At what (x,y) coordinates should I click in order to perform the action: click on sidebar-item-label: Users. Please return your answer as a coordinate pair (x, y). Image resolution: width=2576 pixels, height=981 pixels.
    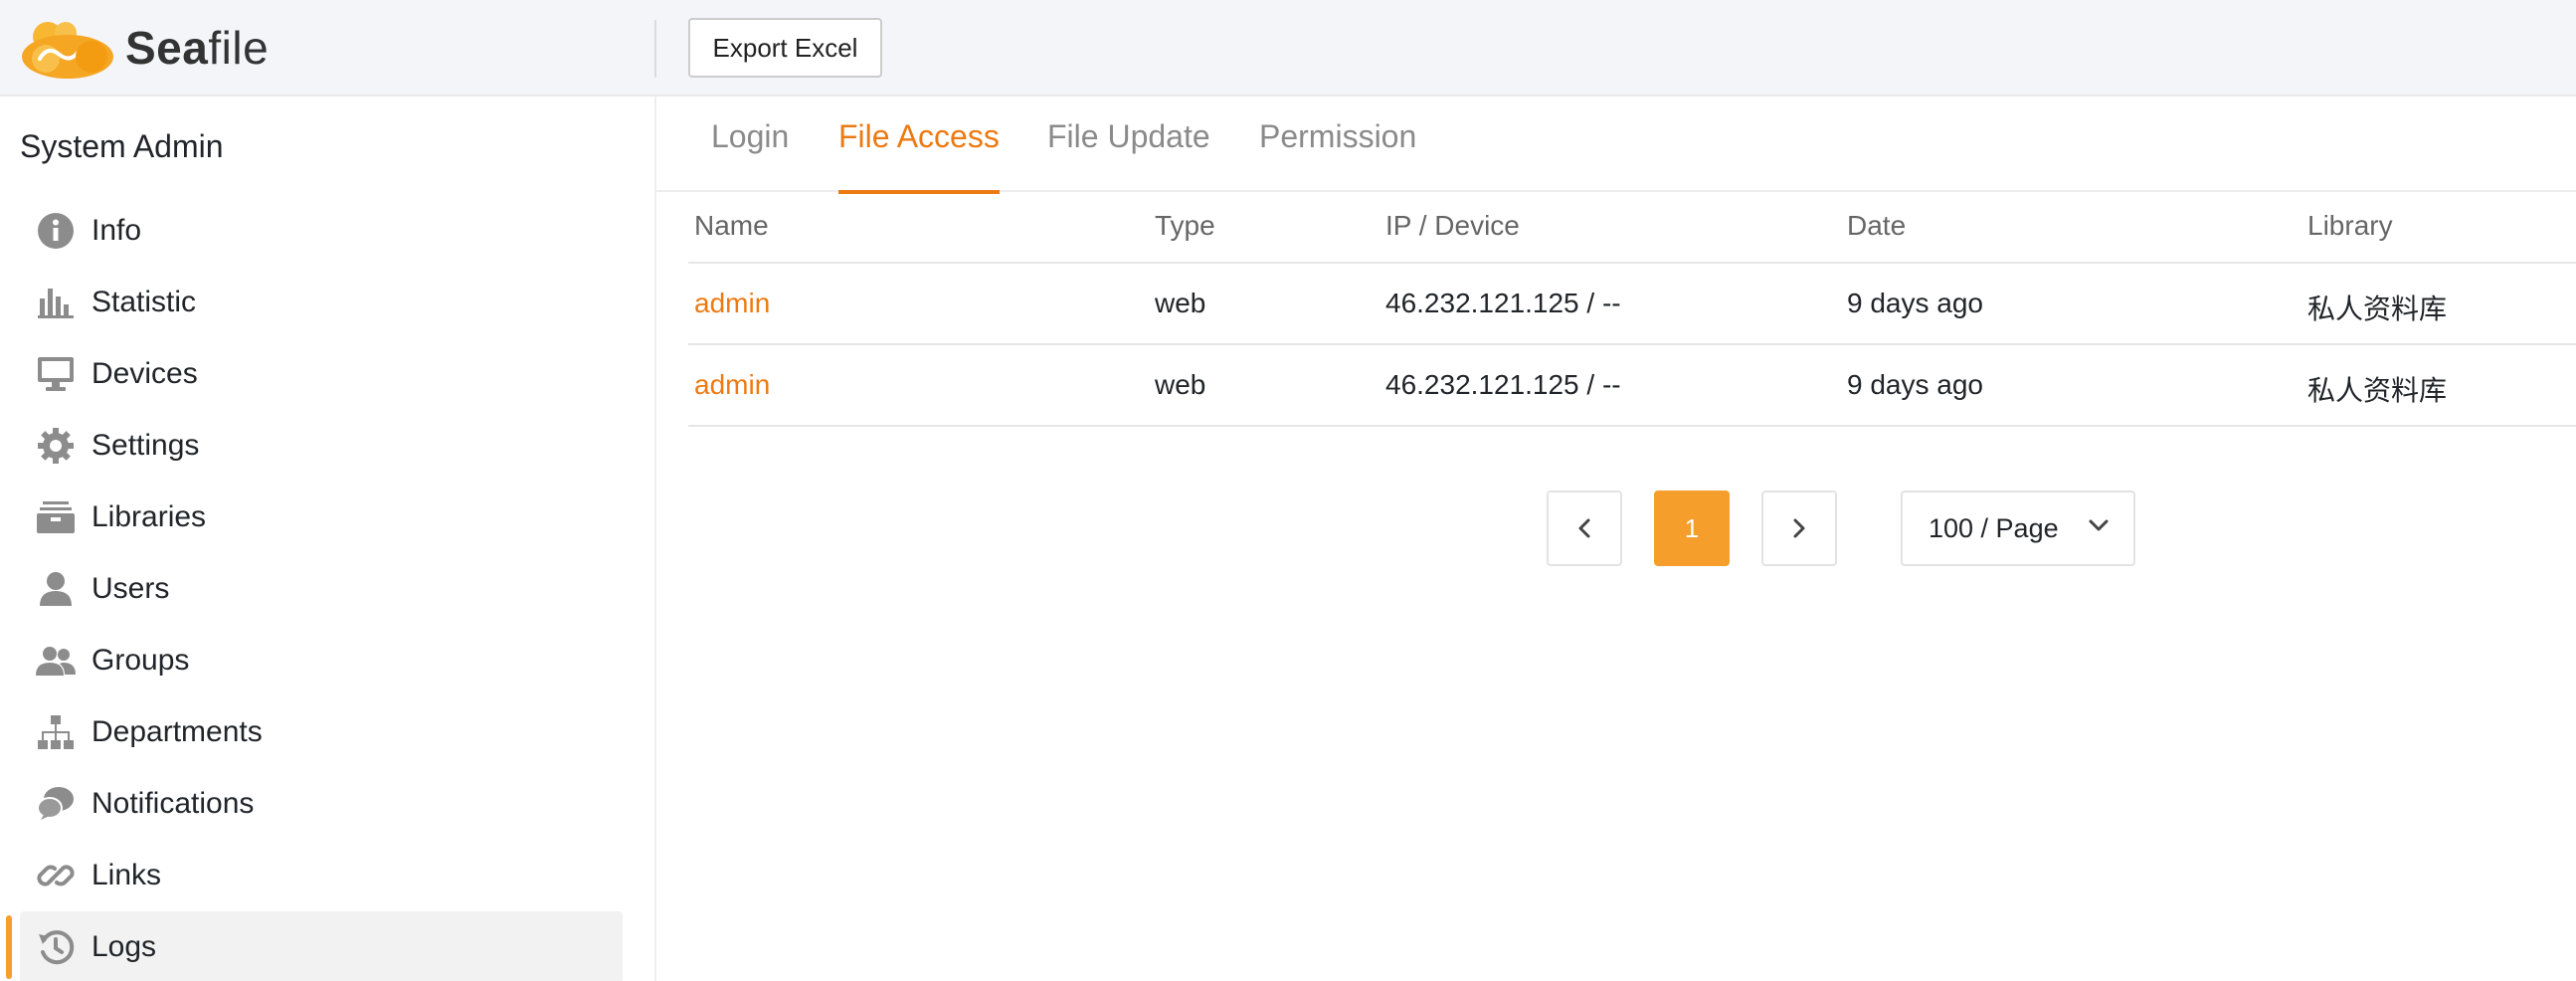
    Looking at the image, I should click on (131, 588).